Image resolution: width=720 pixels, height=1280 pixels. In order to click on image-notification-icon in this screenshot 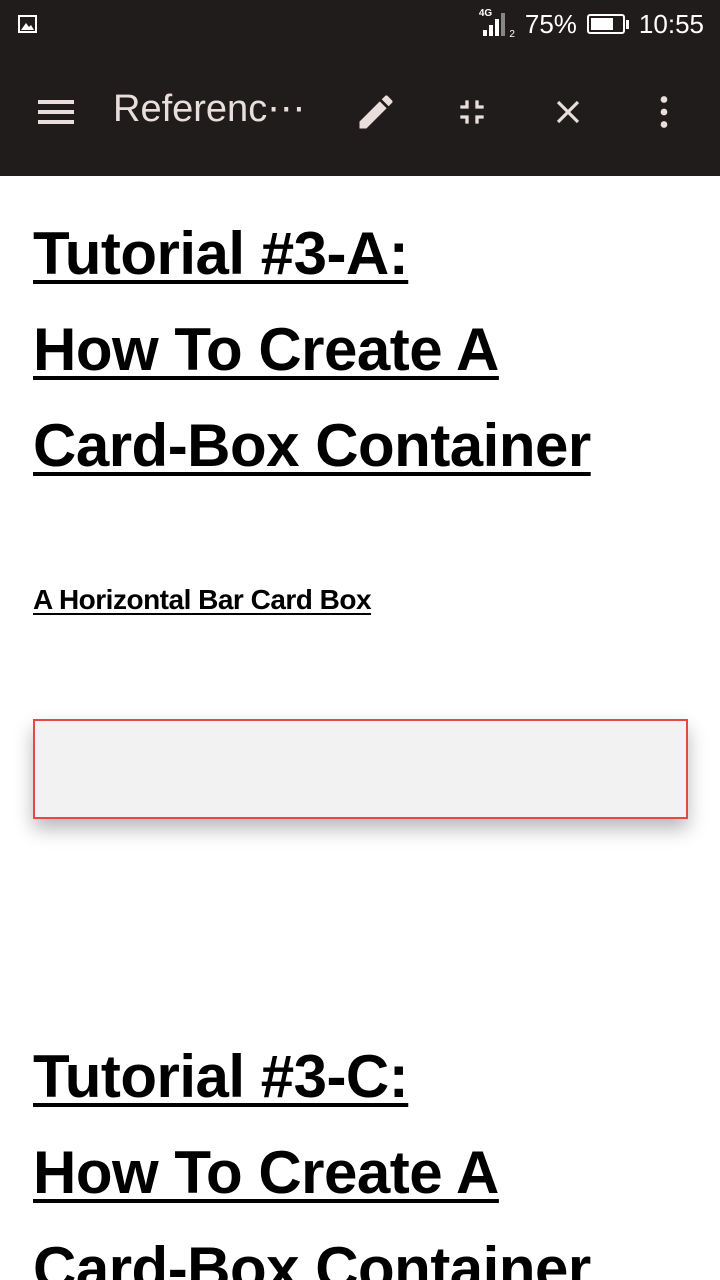, I will do `click(28, 24)`.